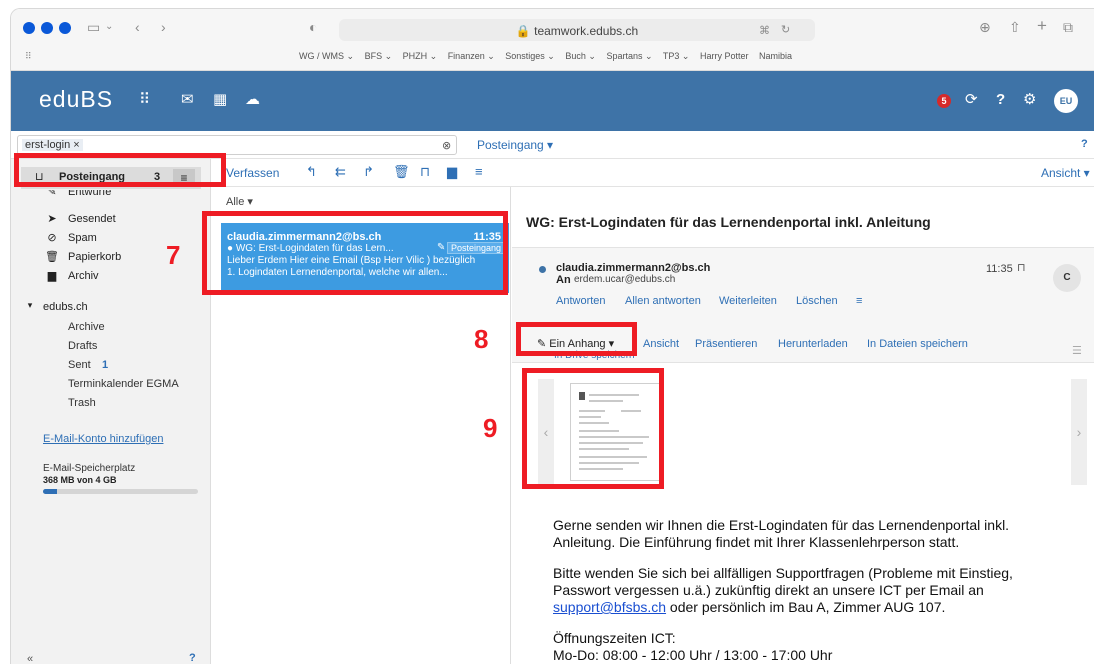 Image resolution: width=1094 pixels, height=664 pixels. I want to click on drafts-icon: ✎, so click(52, 194).